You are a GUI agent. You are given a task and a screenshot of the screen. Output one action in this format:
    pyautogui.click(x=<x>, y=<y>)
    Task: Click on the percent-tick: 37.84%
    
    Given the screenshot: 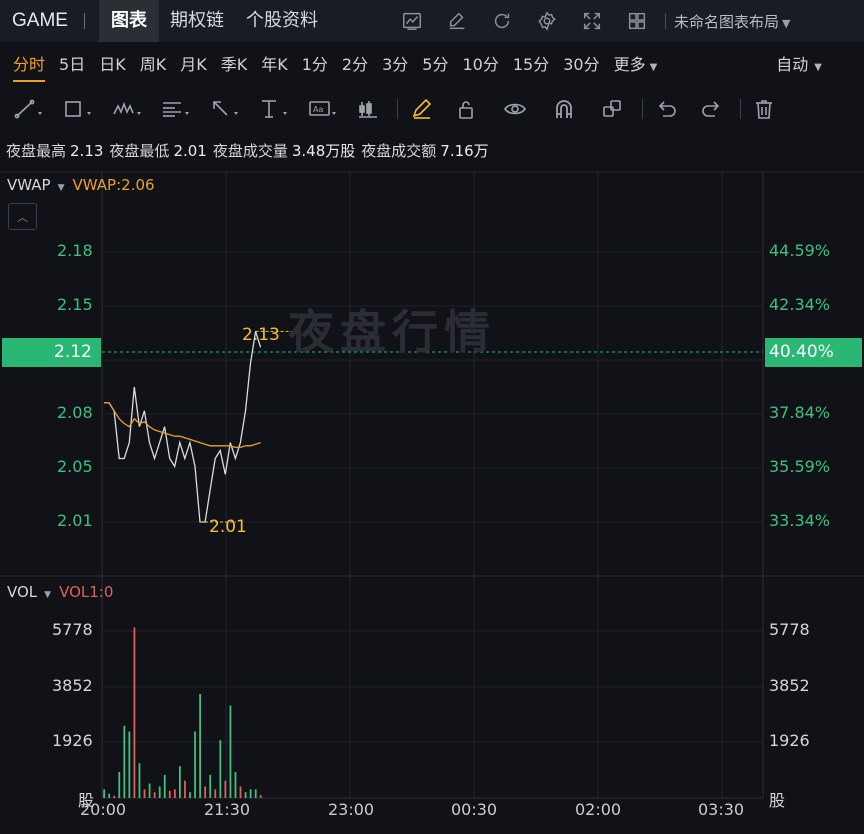 What is the action you would take?
    pyautogui.click(x=800, y=412)
    